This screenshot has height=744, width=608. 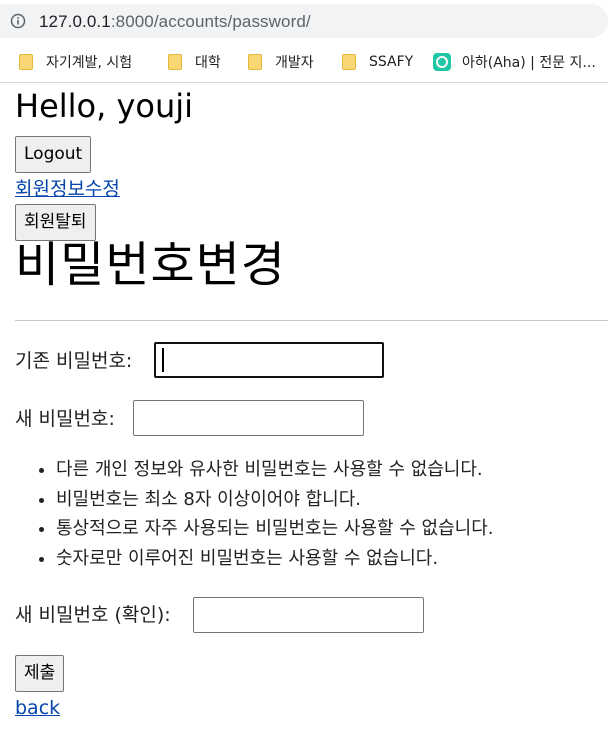 I want to click on old-password-label: 기존 비밀번호:, so click(x=74, y=361).